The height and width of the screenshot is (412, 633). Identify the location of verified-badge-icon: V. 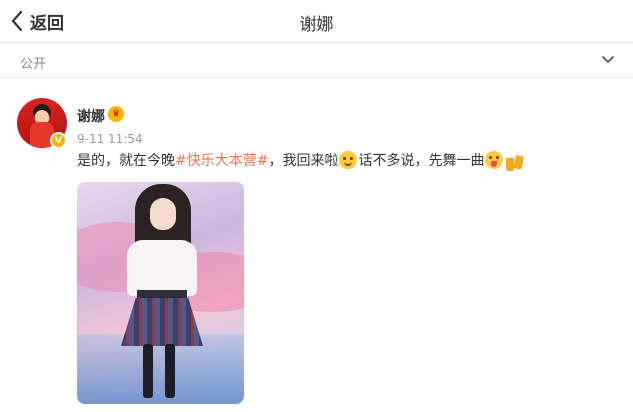
(58, 140).